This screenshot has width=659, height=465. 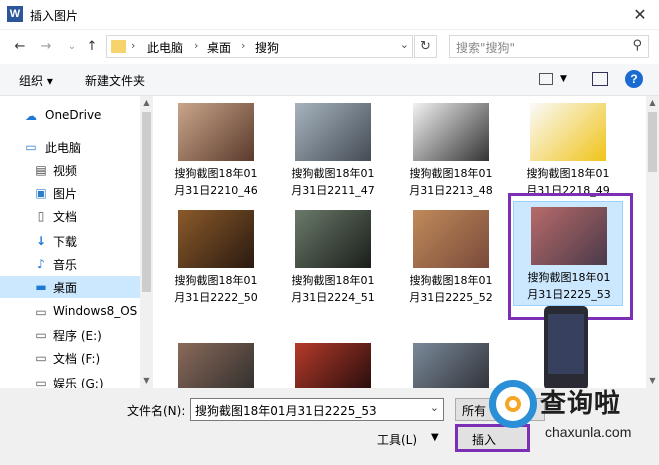 I want to click on file-name: 搜狗截图18年01 月31日2225_52, so click(x=451, y=289).